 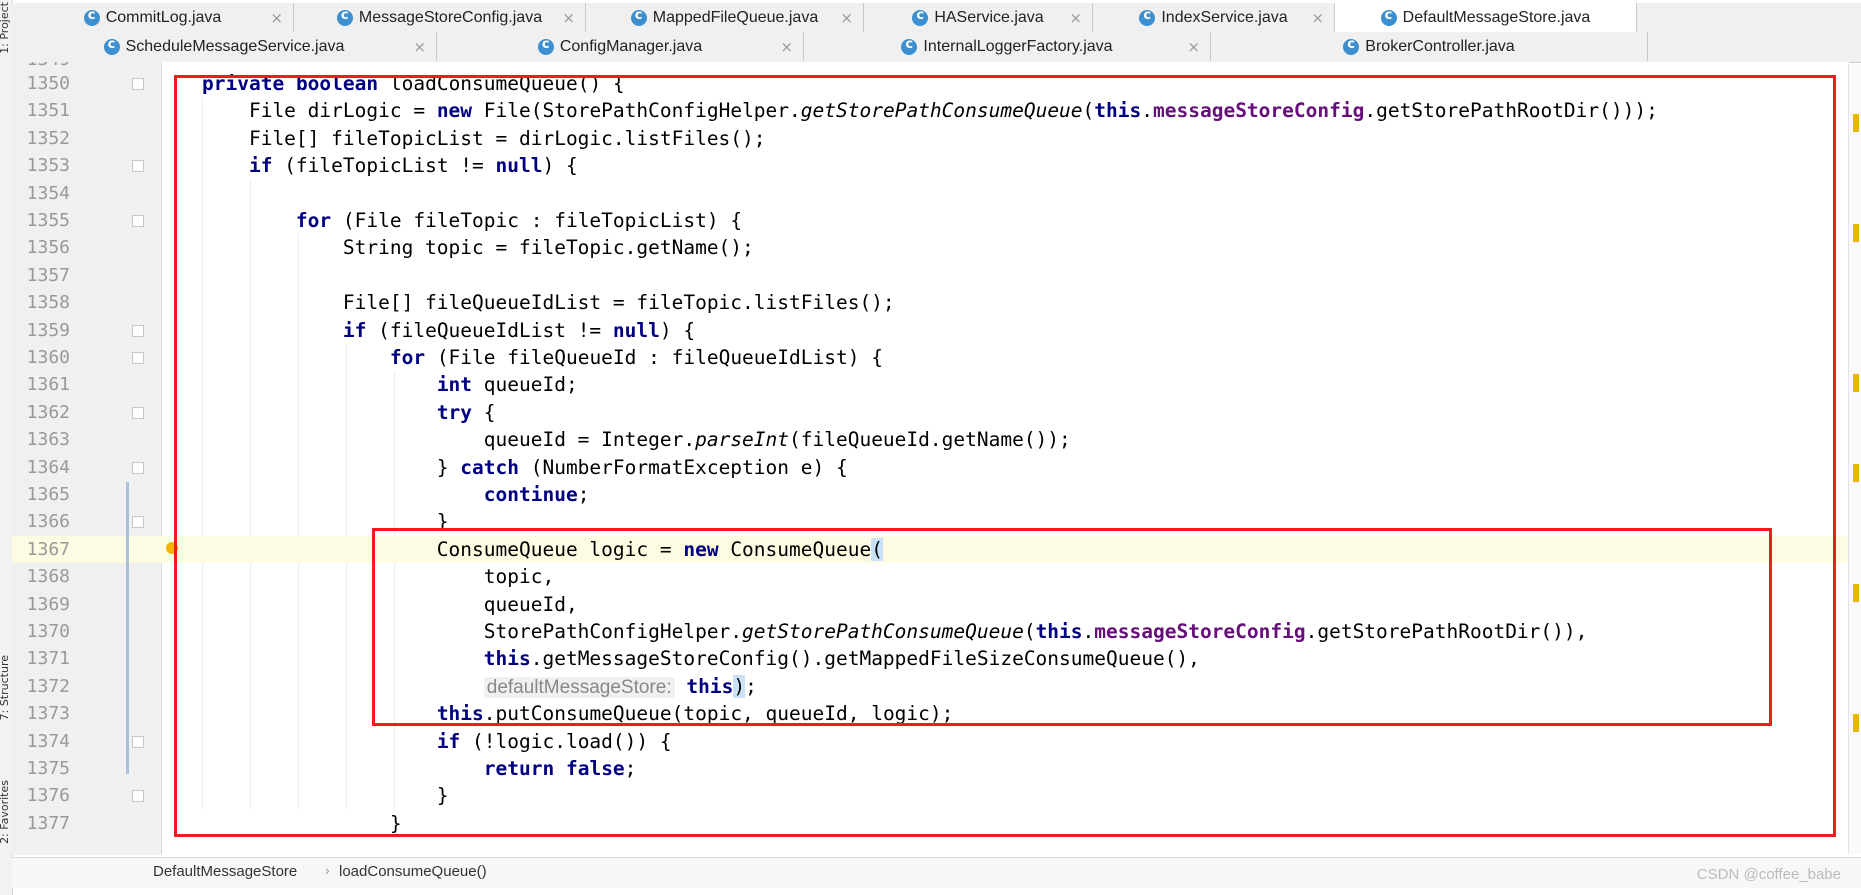 I want to click on code-text: } catch (NumberFormatException e) {, so click(x=525, y=467).